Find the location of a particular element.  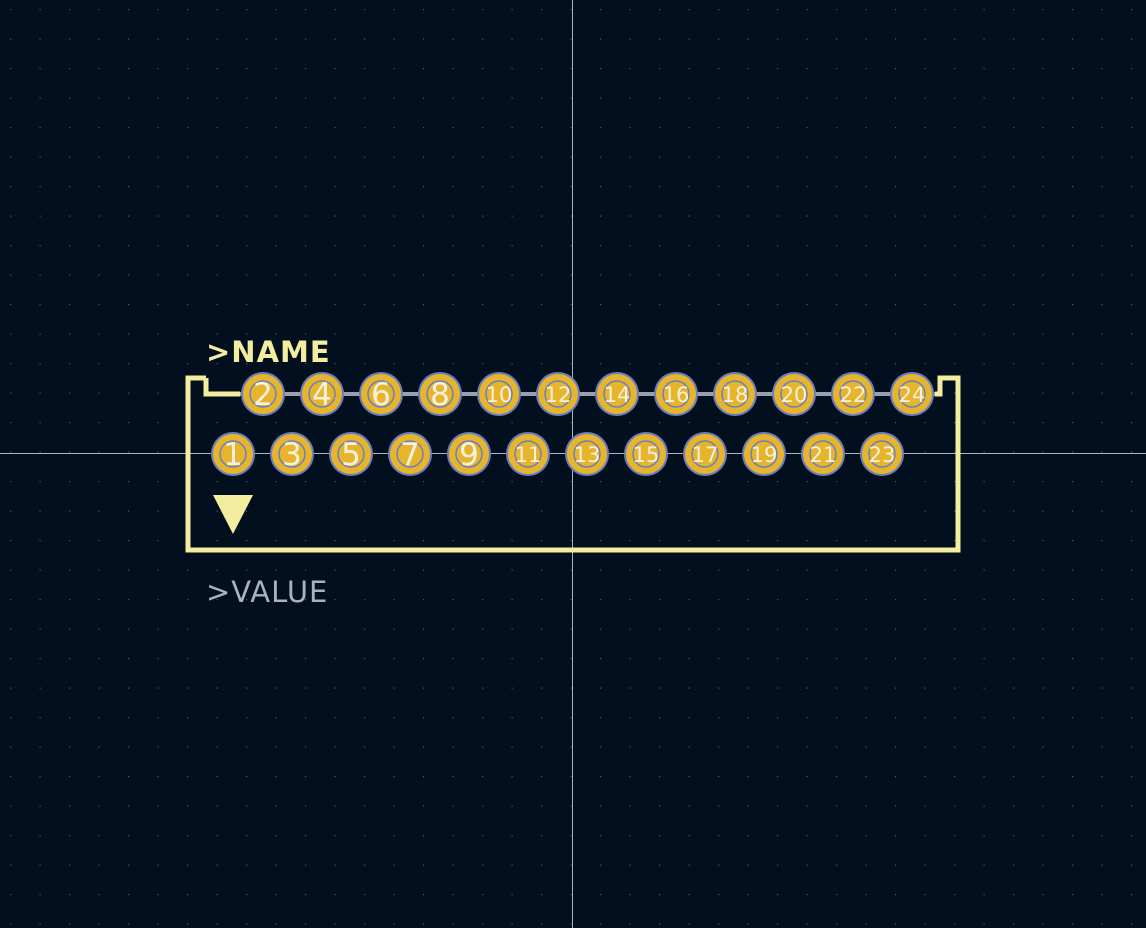

pad-number: 9 is located at coordinates (469, 455).